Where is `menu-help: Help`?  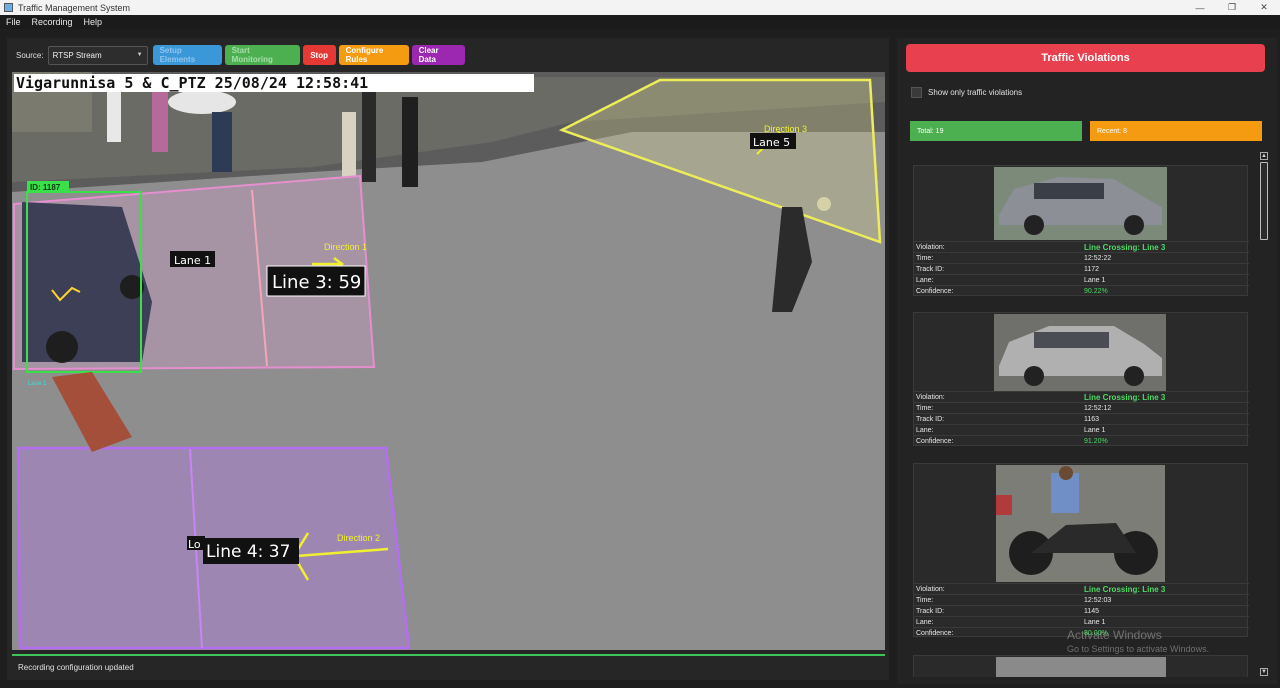 menu-help: Help is located at coordinates (93, 22).